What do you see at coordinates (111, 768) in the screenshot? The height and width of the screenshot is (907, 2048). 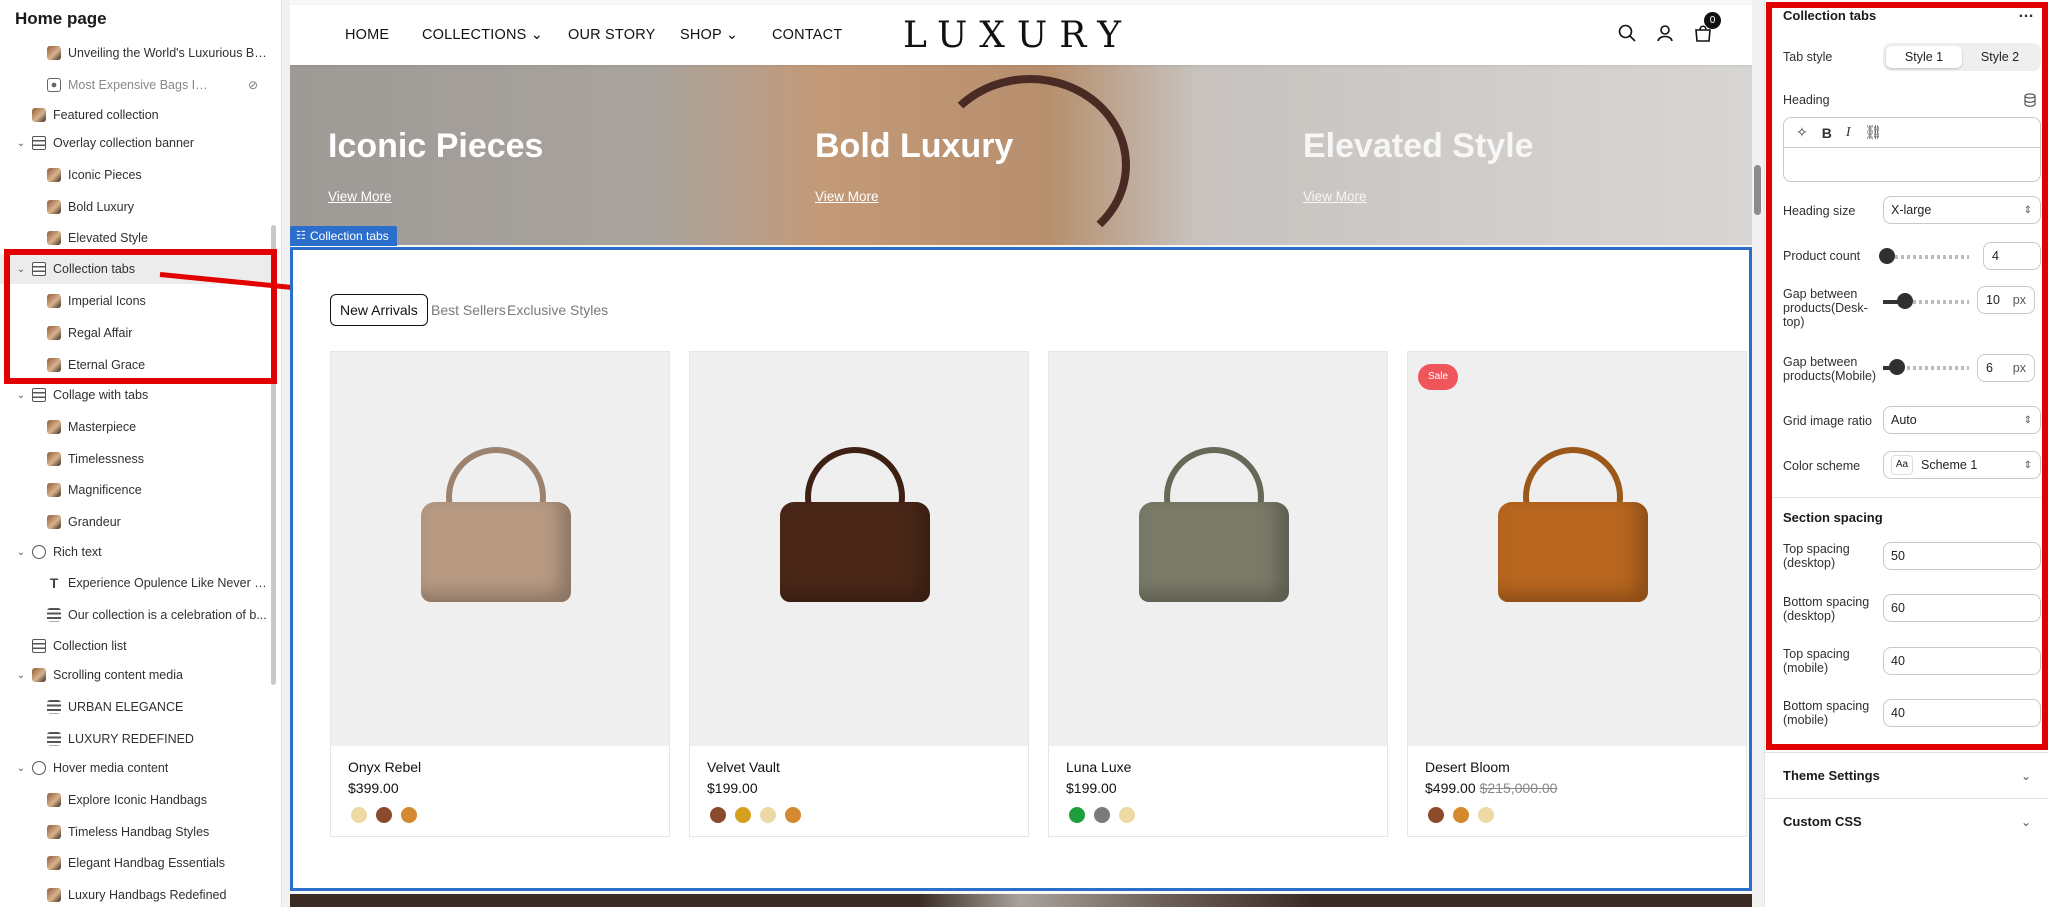 I see `tree-item-label: Hover media content` at bounding box center [111, 768].